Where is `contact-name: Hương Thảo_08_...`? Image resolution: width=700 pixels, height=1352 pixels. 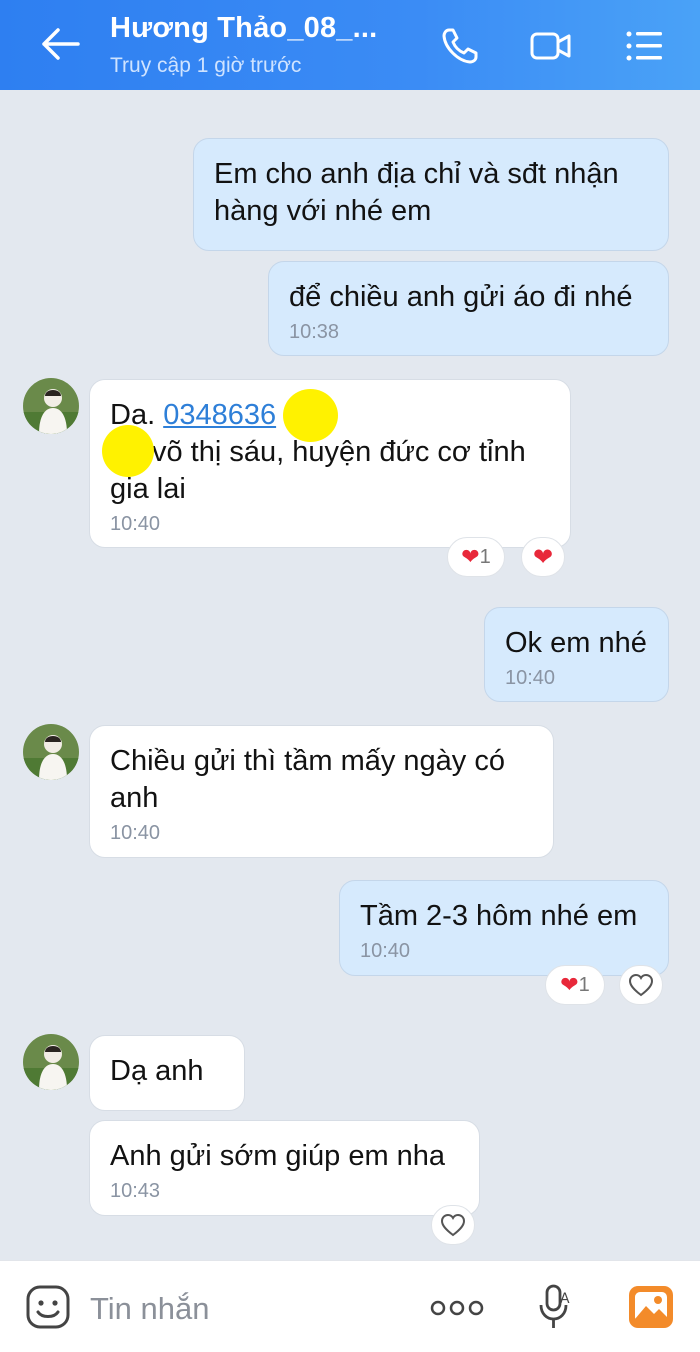 contact-name: Hương Thảo_08_... is located at coordinates (243, 28).